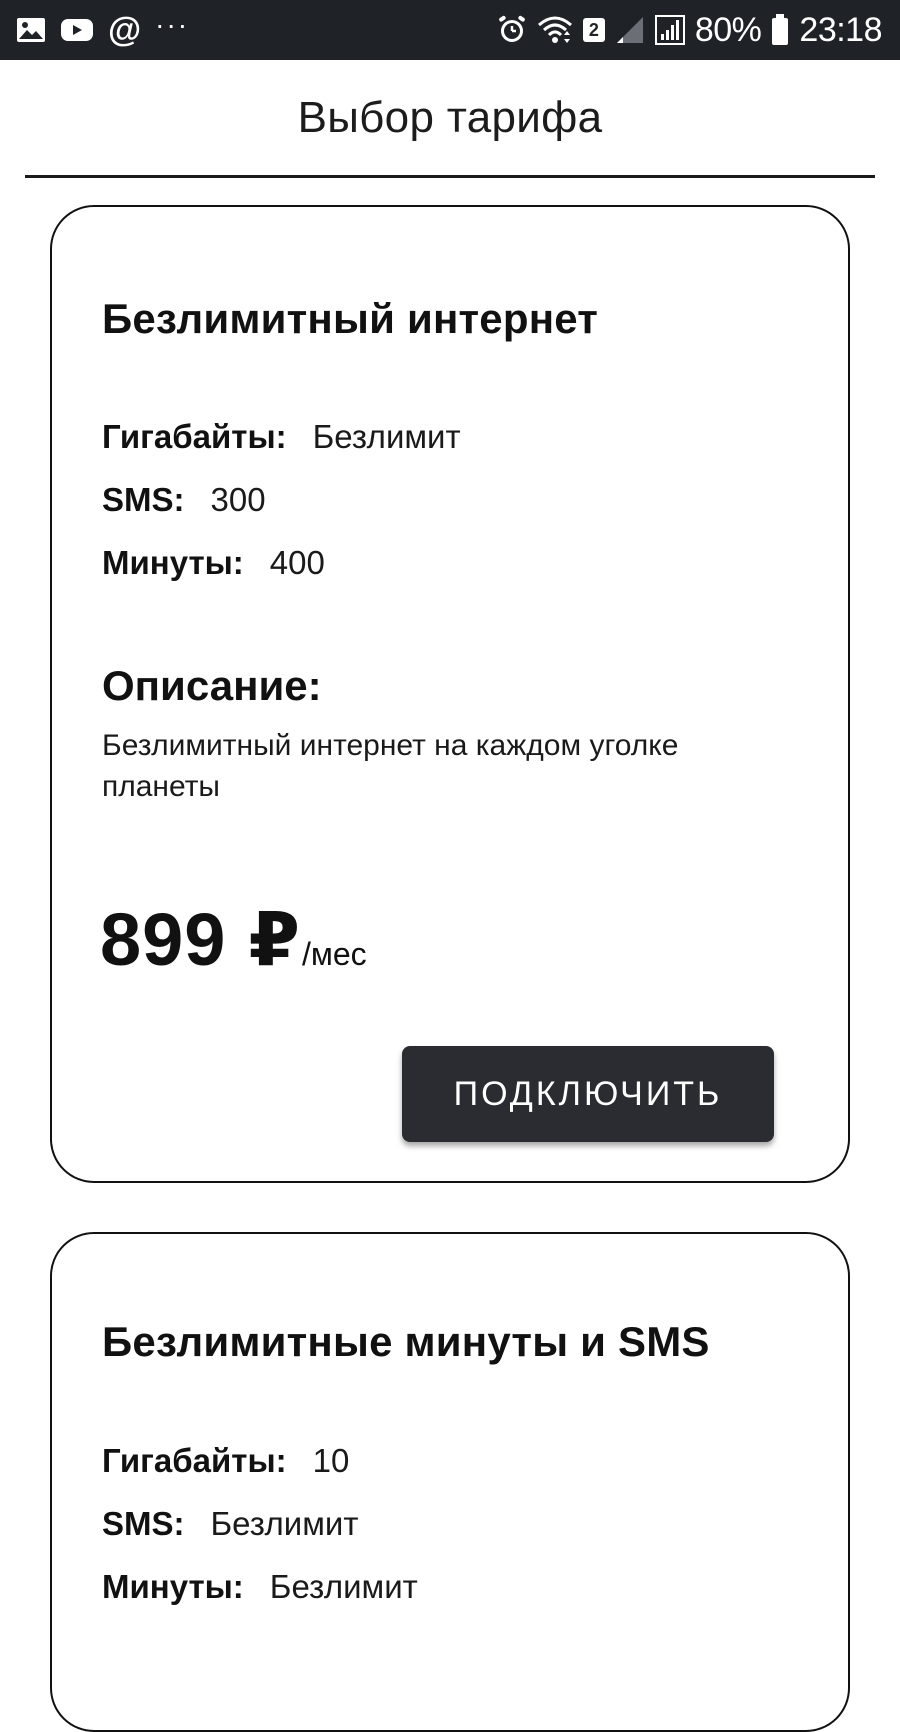 Image resolution: width=900 pixels, height=1732 pixels. I want to click on spec-value: 400, so click(297, 562).